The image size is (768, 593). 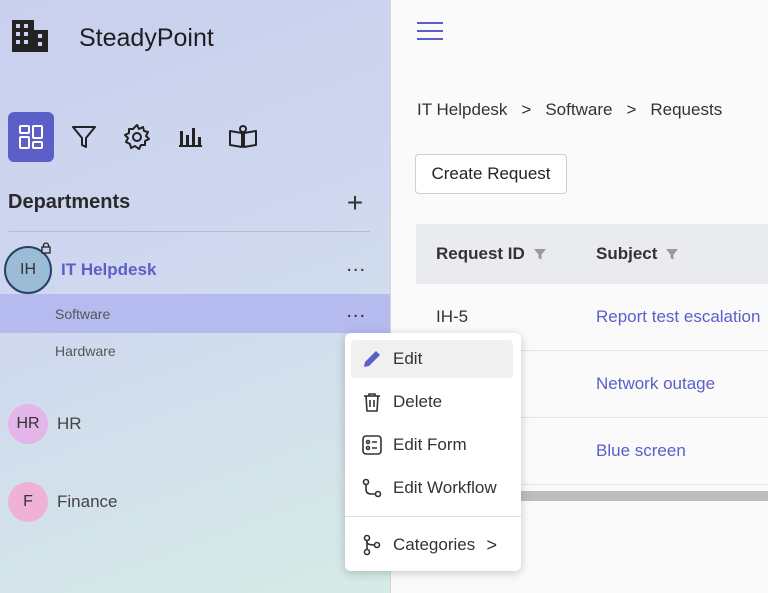 I want to click on department-name: Finance, so click(x=87, y=501).